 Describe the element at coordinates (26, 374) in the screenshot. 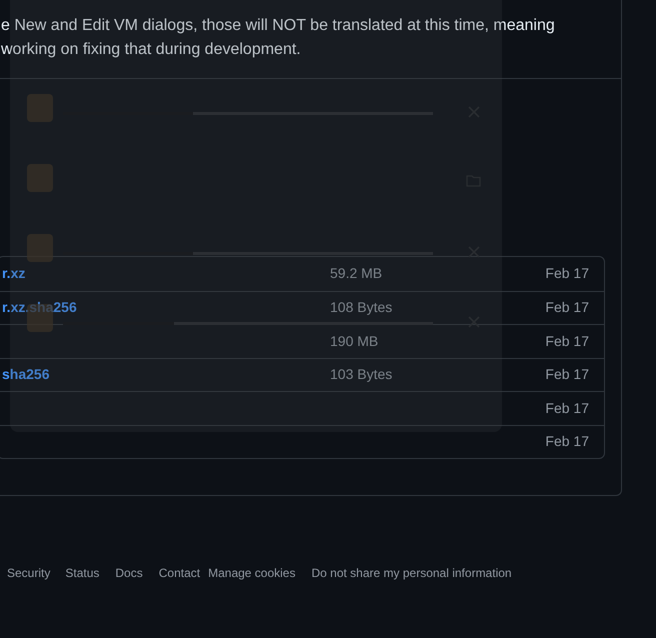

I see `asset-link: sha256` at that location.